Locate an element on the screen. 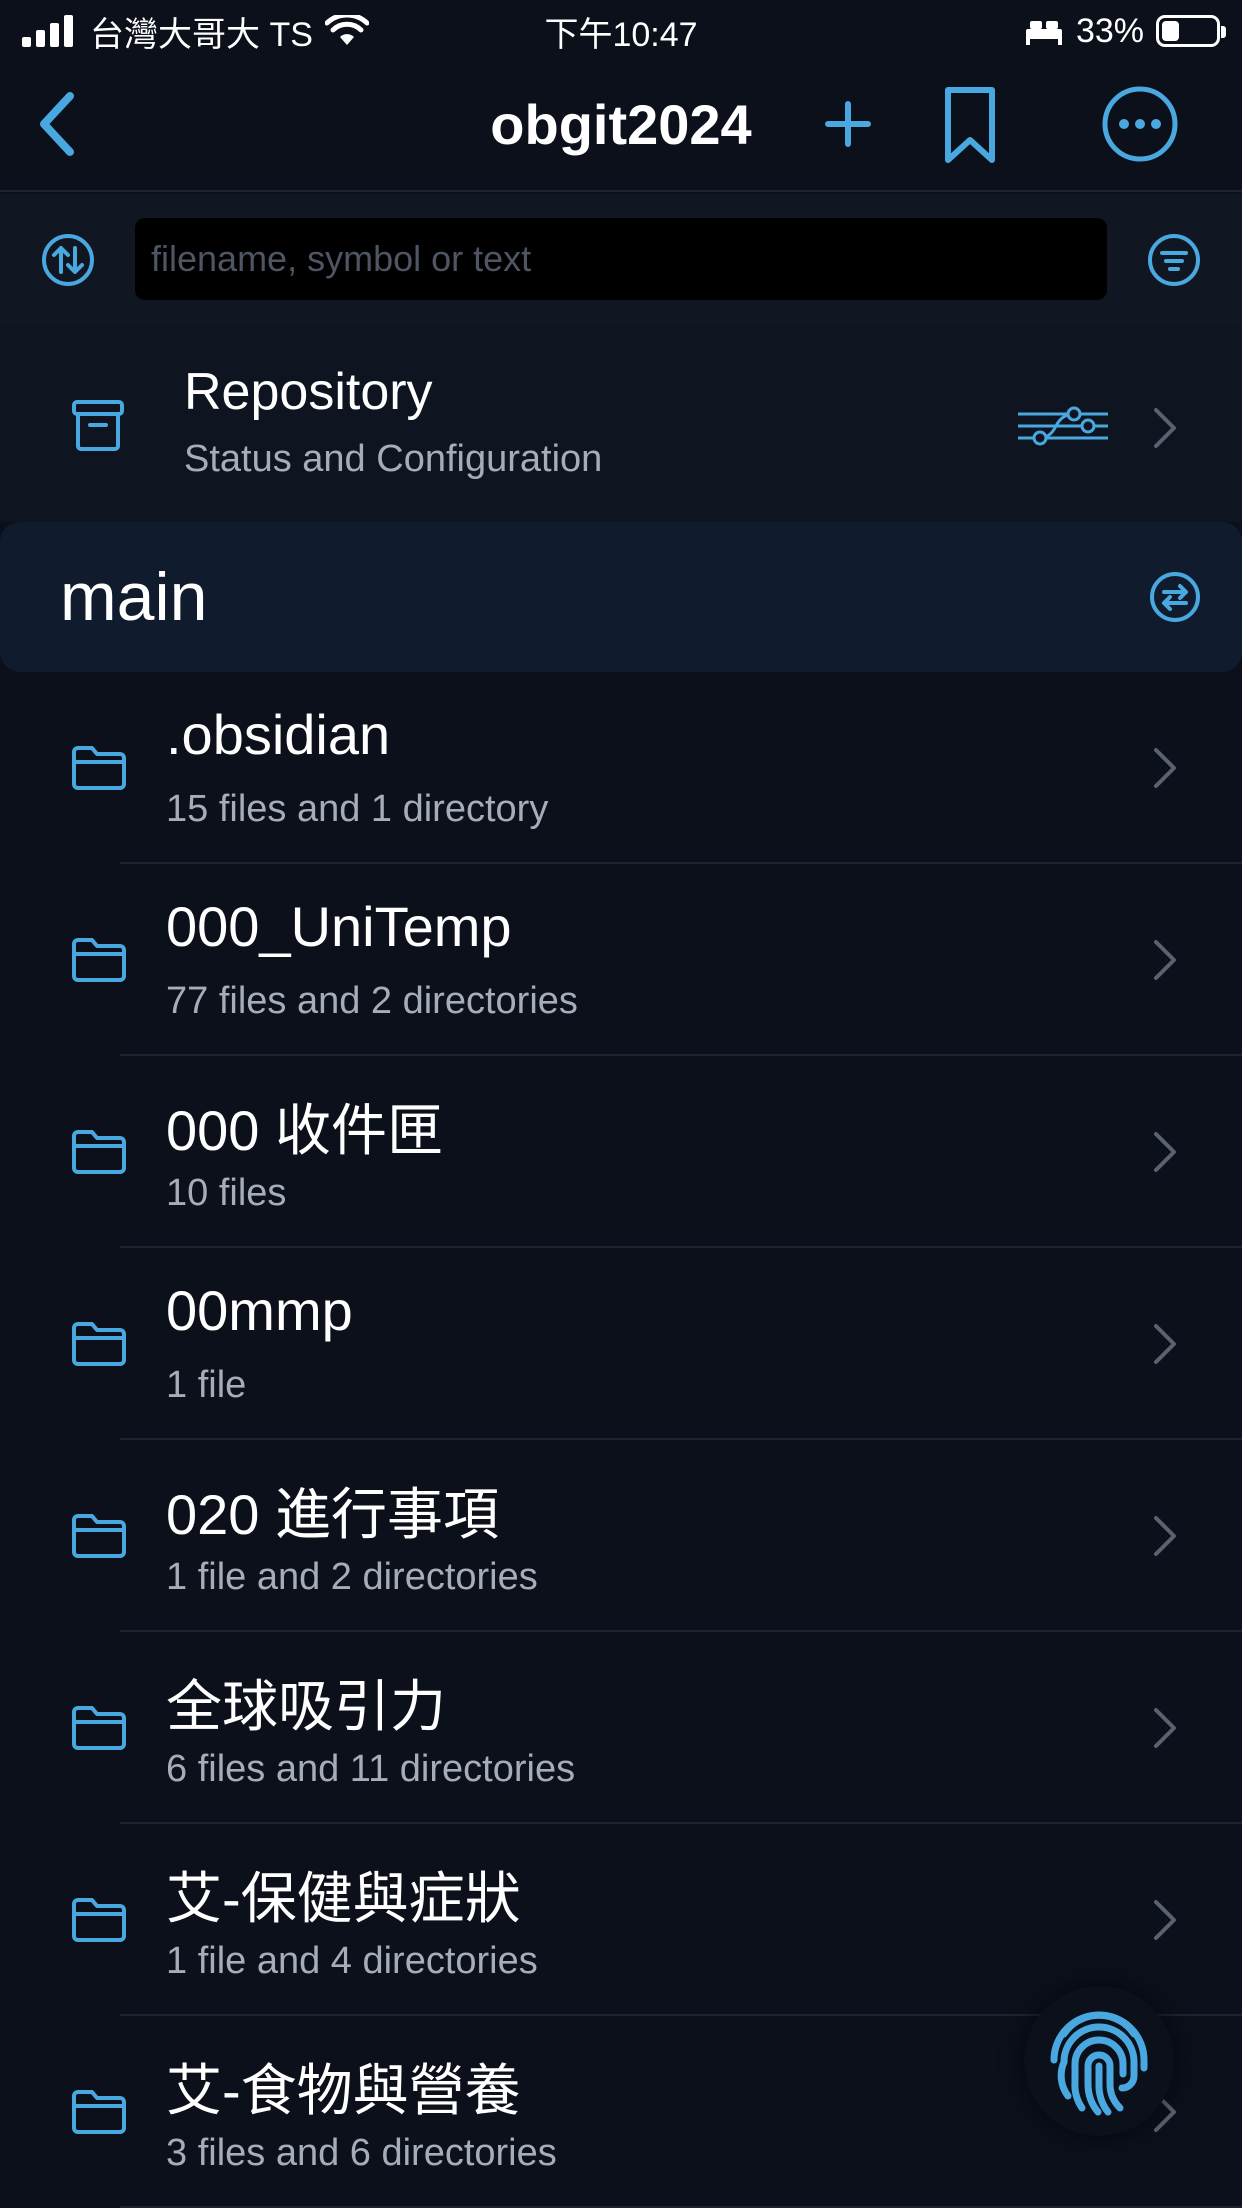 The height and width of the screenshot is (2208, 1242). folder-name: .obsidian is located at coordinates (278, 734).